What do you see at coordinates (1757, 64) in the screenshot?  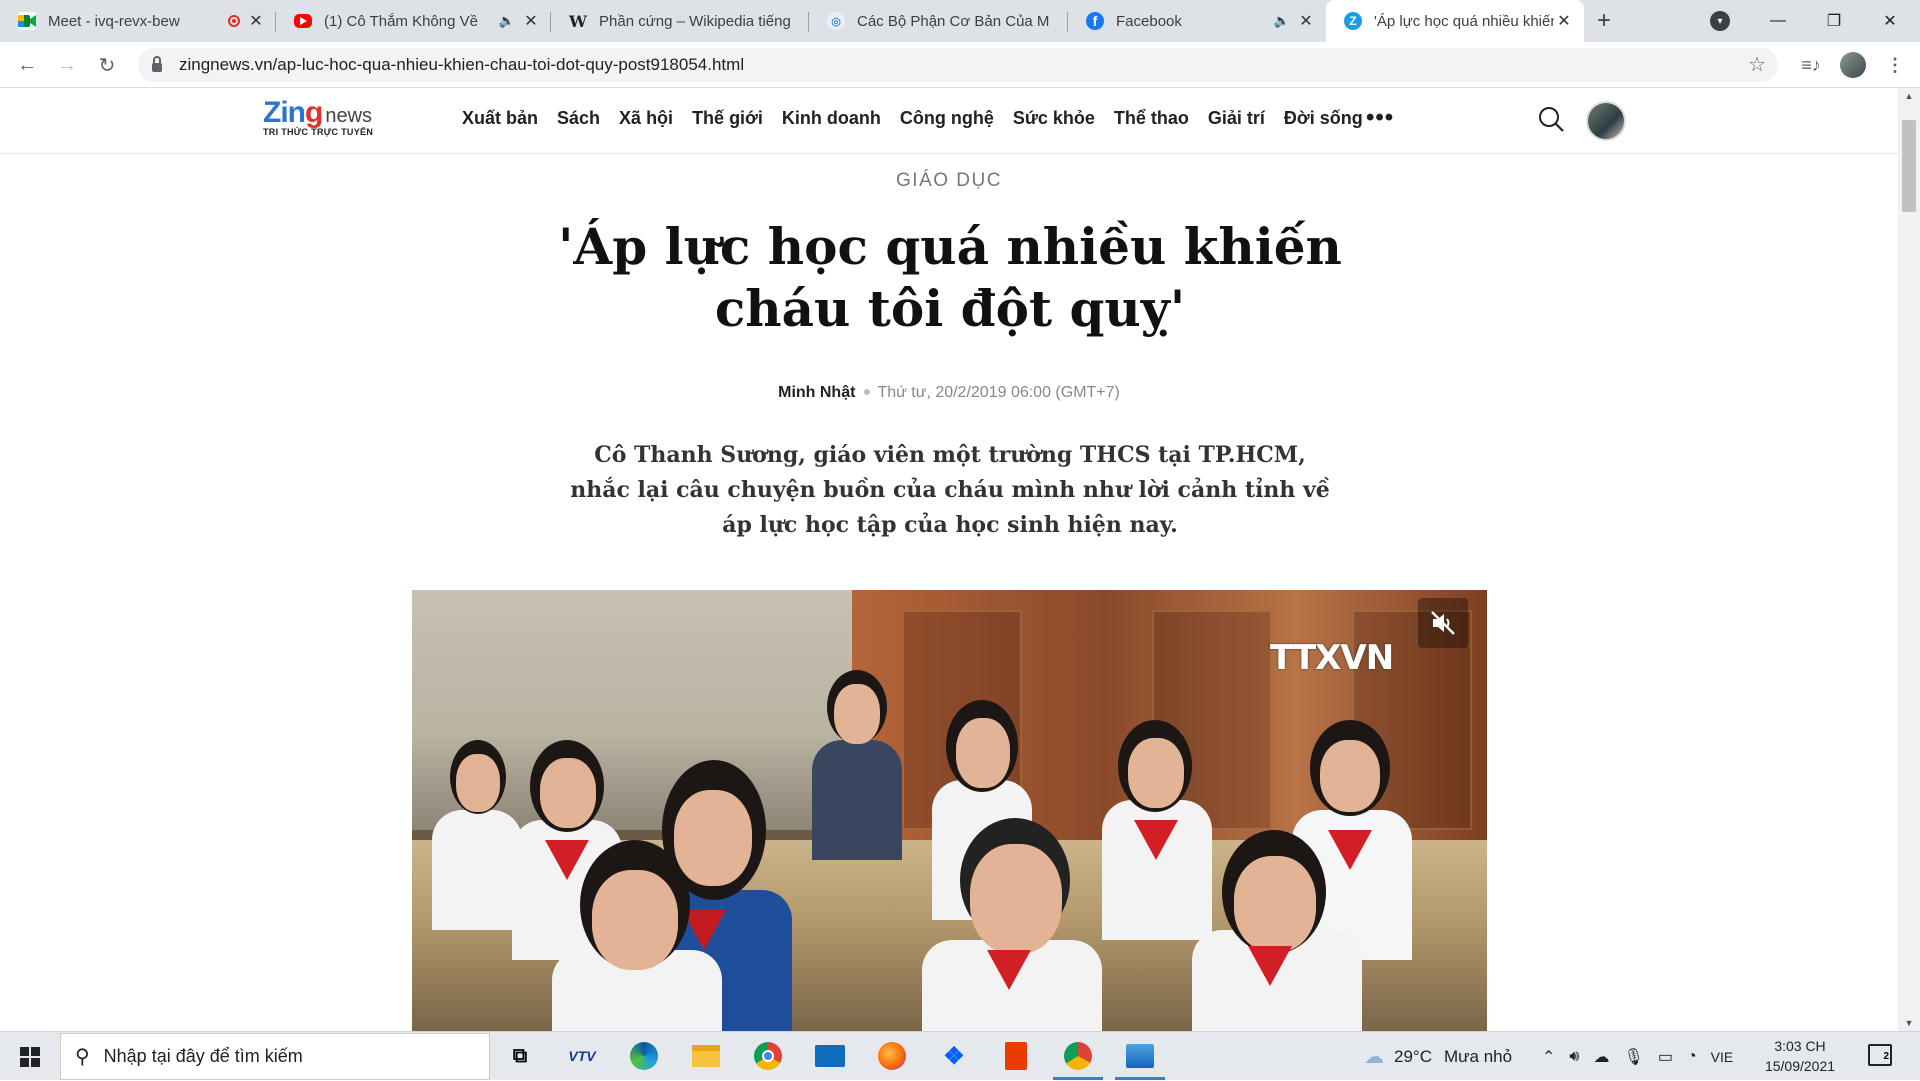 I see `bookmark-star-icon: ☆` at bounding box center [1757, 64].